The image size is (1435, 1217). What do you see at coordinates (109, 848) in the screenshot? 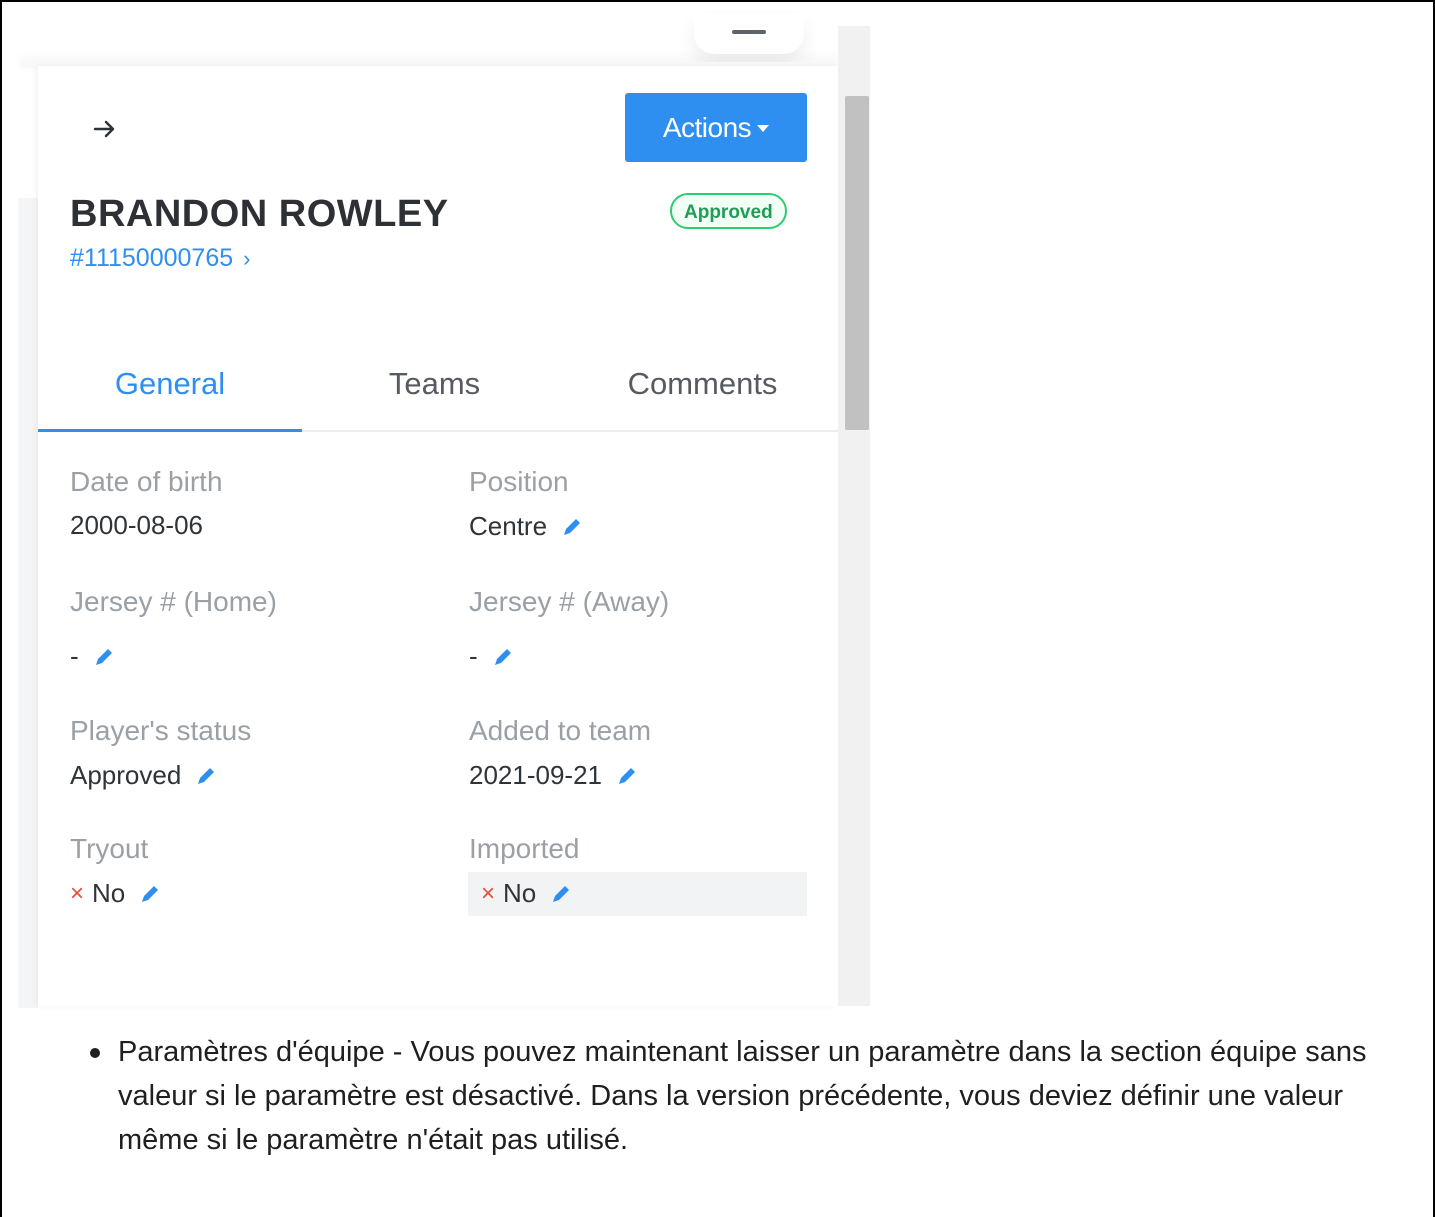
I see `tryout-label: Tryout` at bounding box center [109, 848].